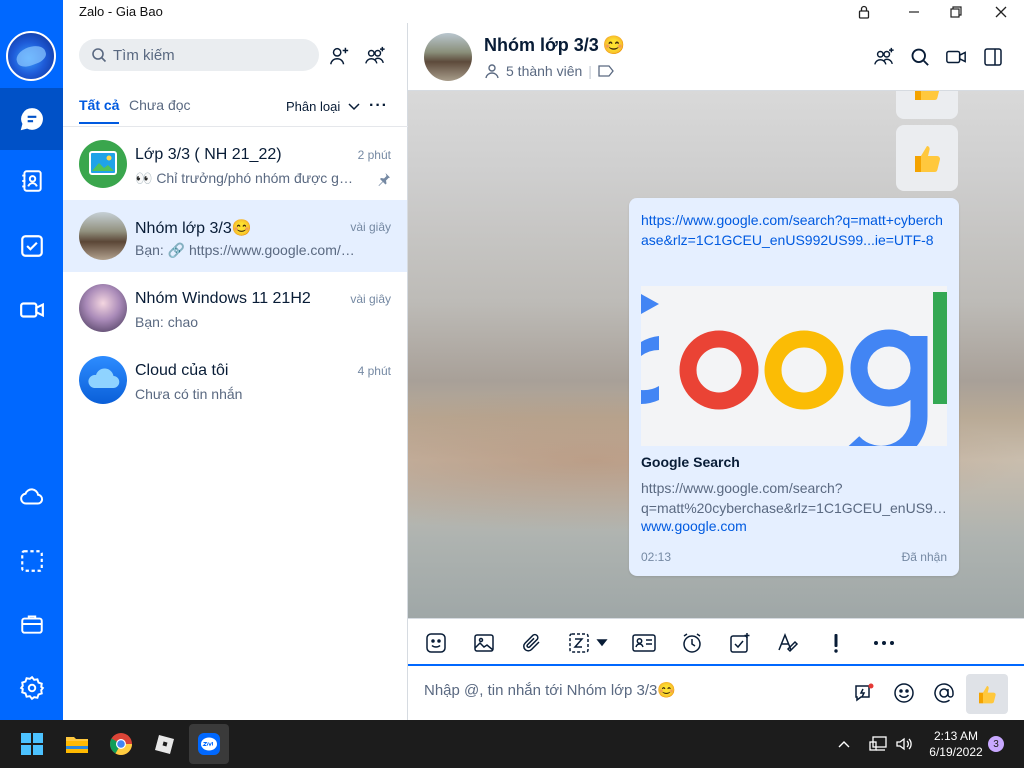  I want to click on more-horizontal-icon, so click(884, 643).